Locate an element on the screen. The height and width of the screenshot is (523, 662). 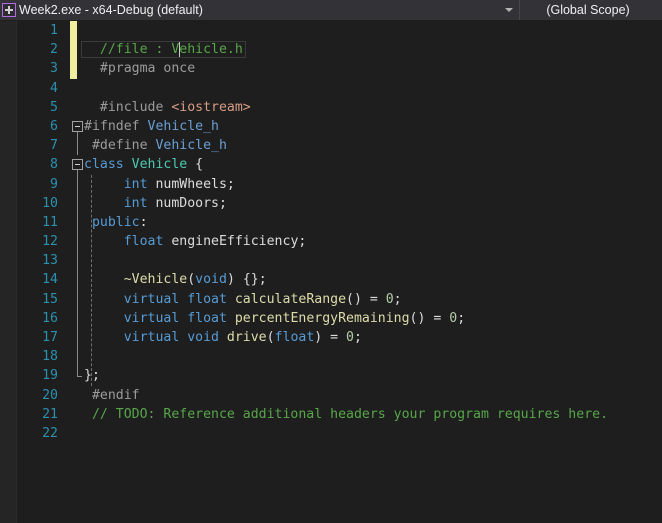
code-token: virtual void is located at coordinates (171, 337).